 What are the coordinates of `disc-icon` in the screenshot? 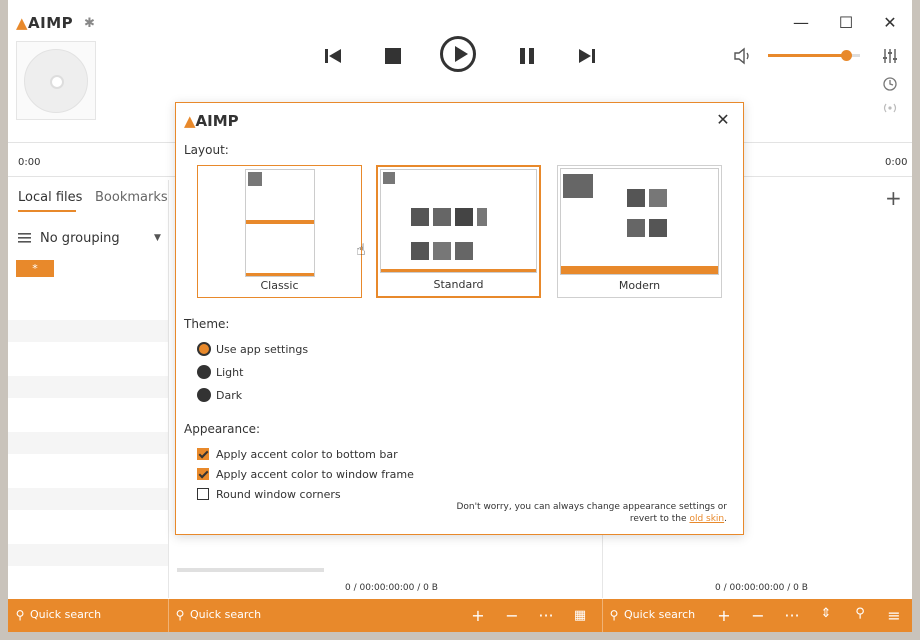 It's located at (56, 81).